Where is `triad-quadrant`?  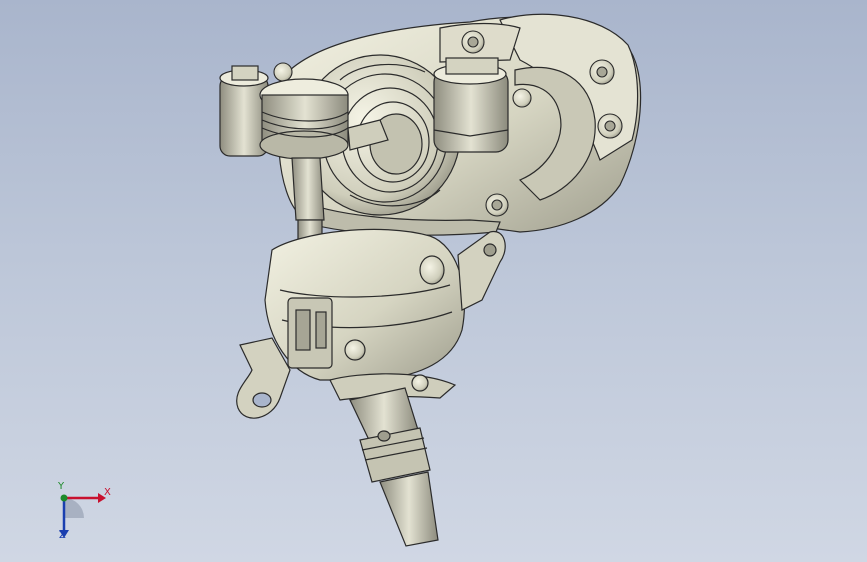
triad-quadrant is located at coordinates (74, 508).